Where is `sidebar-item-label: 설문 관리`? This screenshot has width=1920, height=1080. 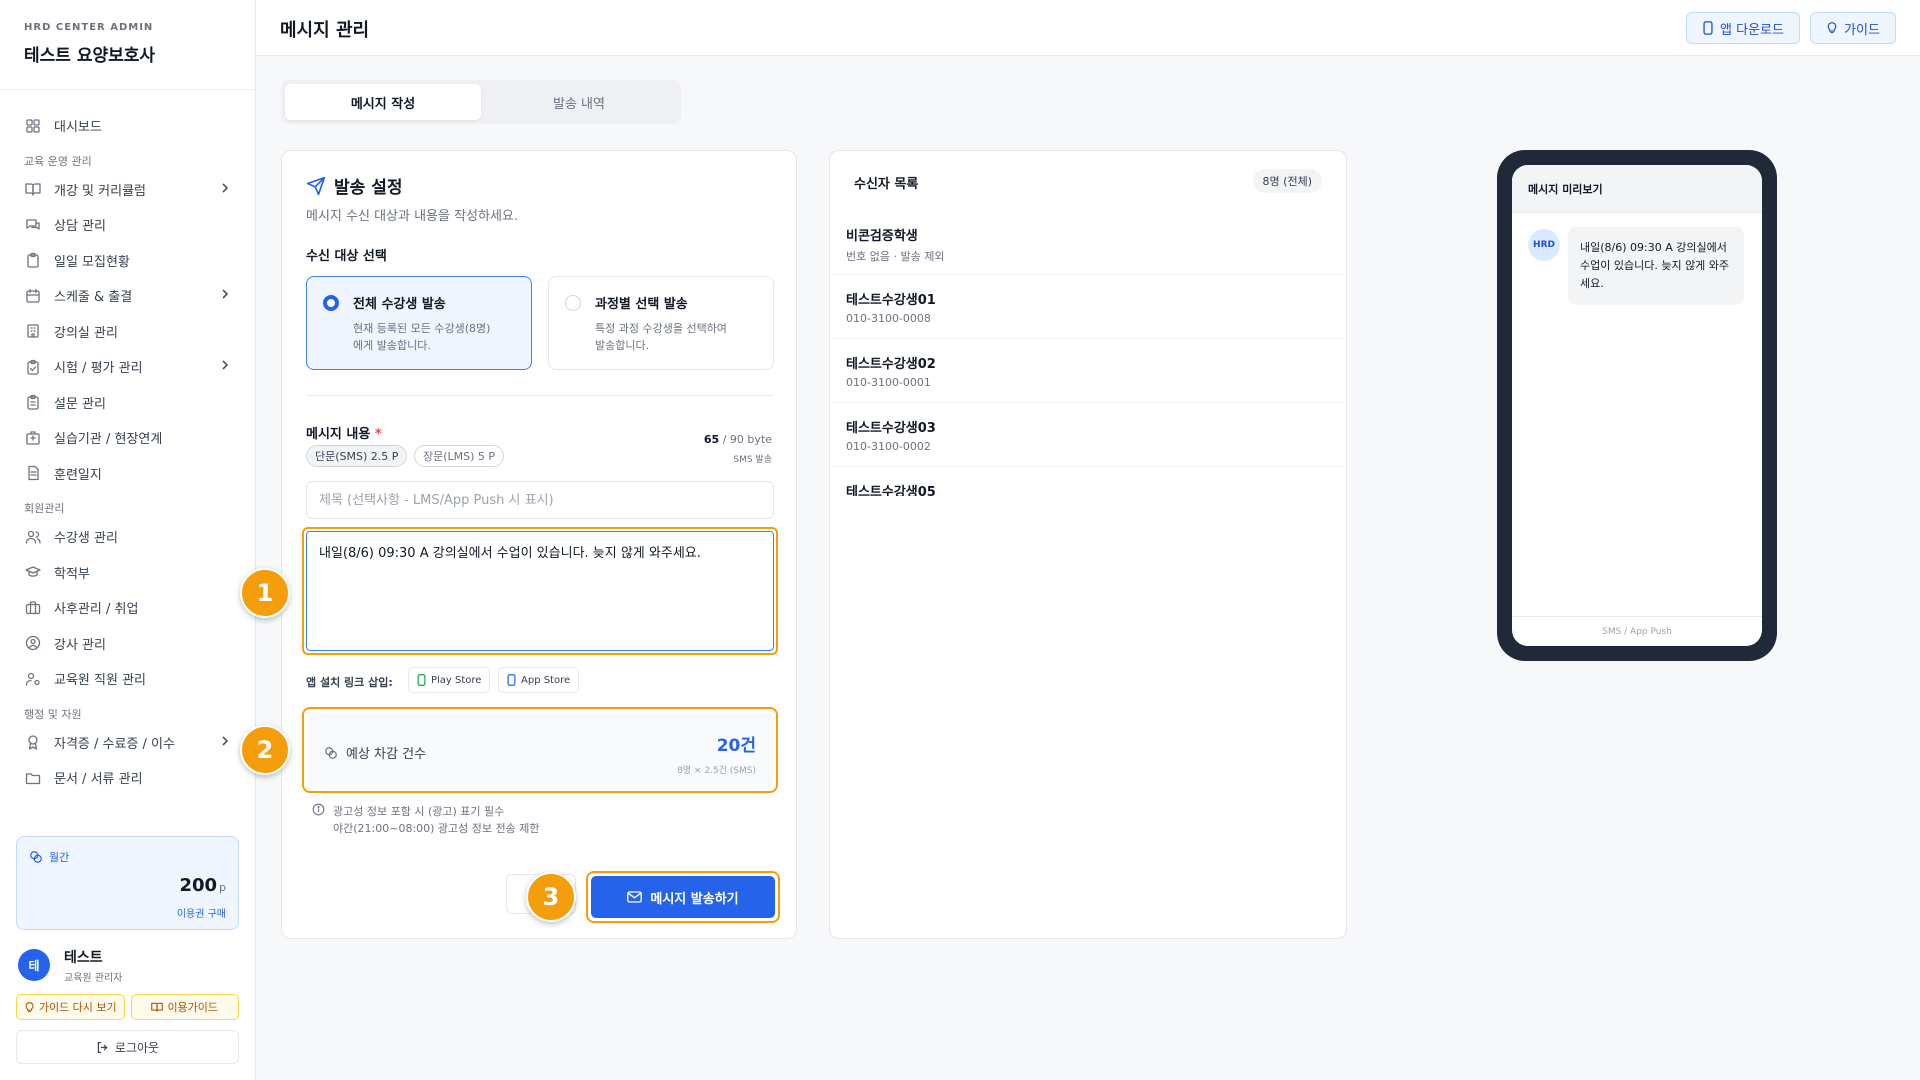
sidebar-item-label: 설문 관리 is located at coordinates (80, 404).